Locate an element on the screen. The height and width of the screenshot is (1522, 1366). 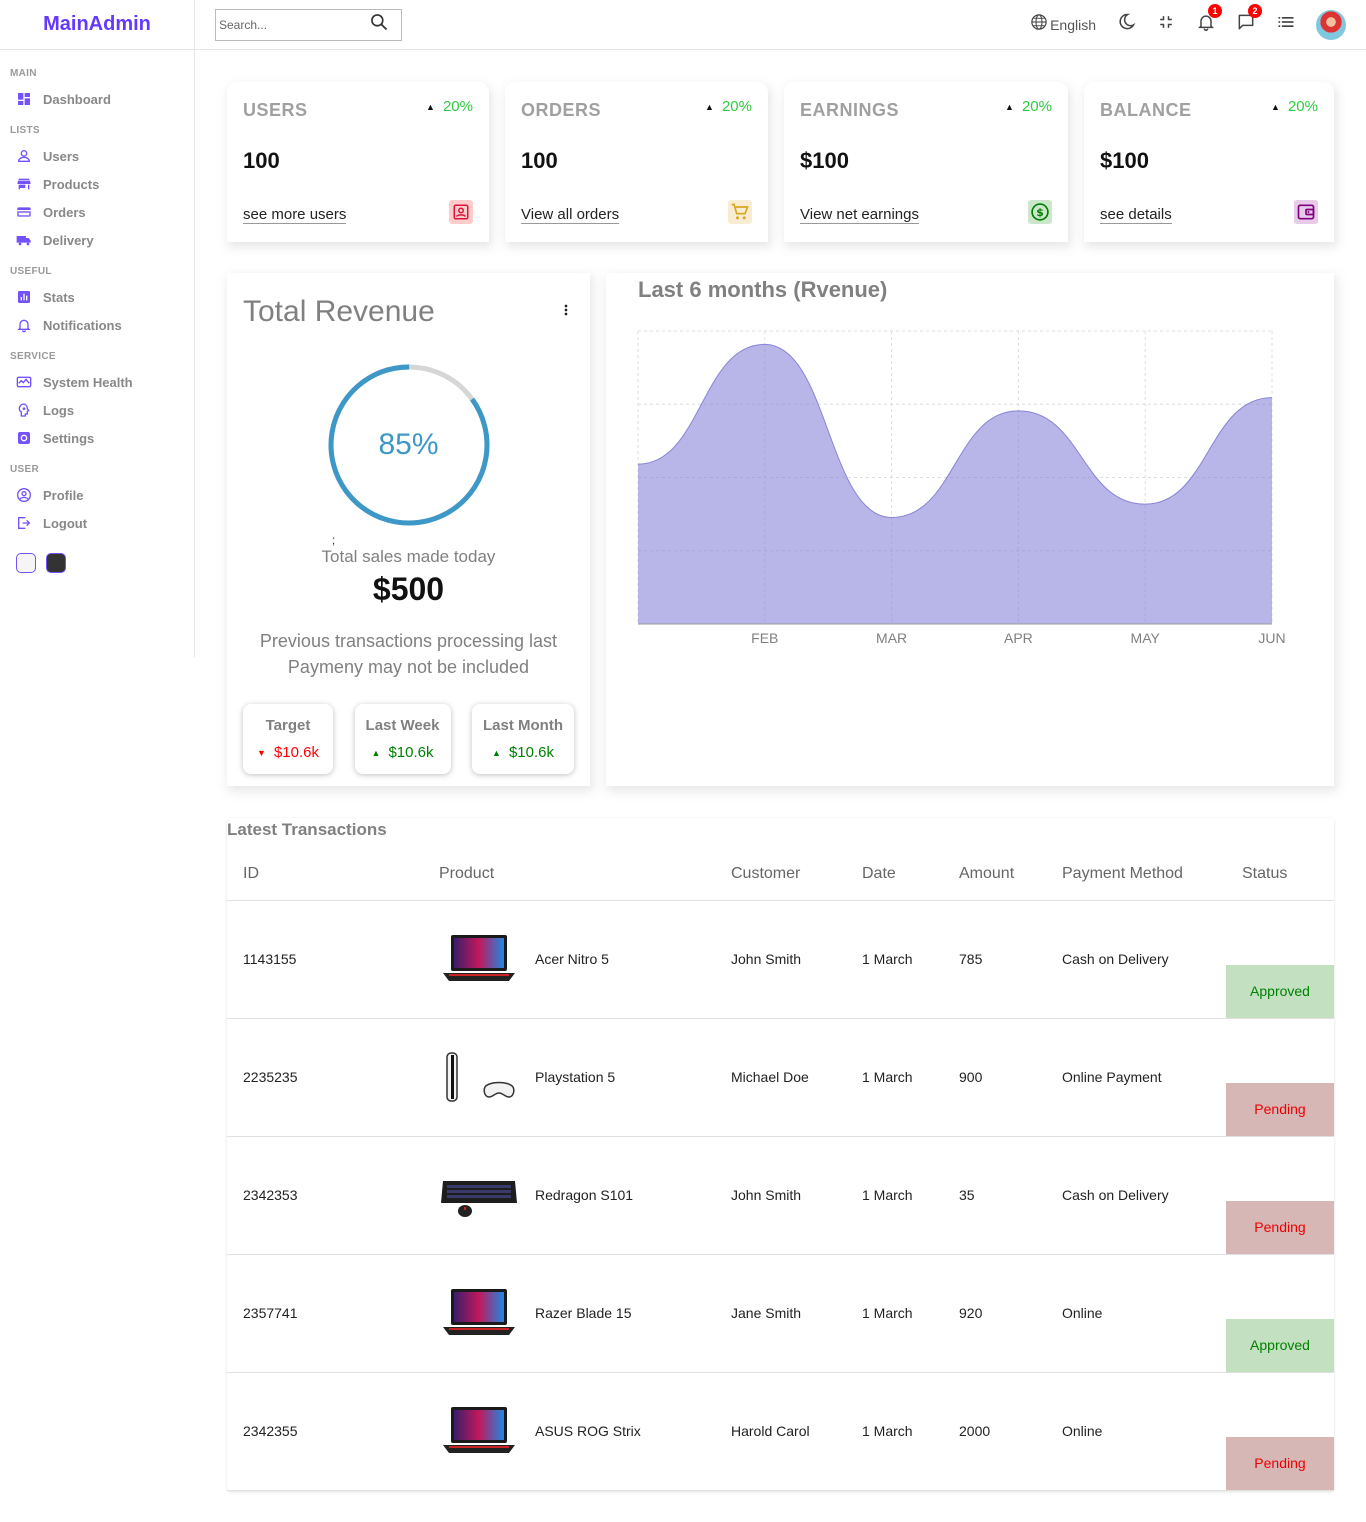
widget-link: see more users is located at coordinates (295, 215).